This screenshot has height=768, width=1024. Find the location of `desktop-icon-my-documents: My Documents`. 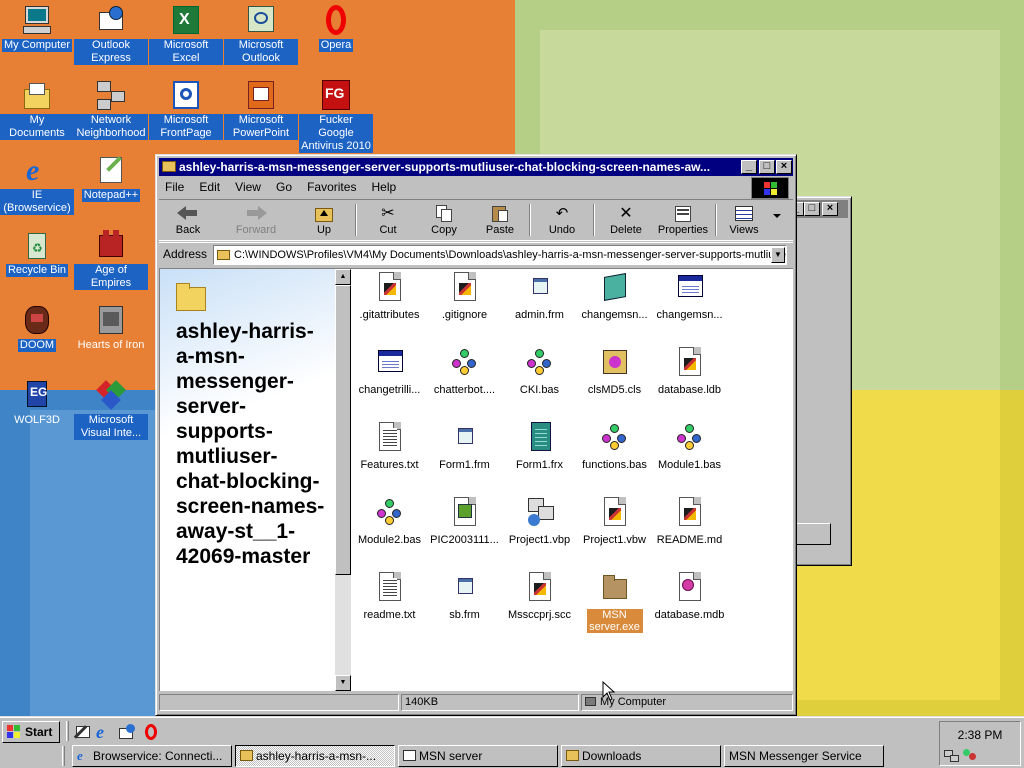

desktop-icon-my-documents: My Documents is located at coordinates (37, 109).